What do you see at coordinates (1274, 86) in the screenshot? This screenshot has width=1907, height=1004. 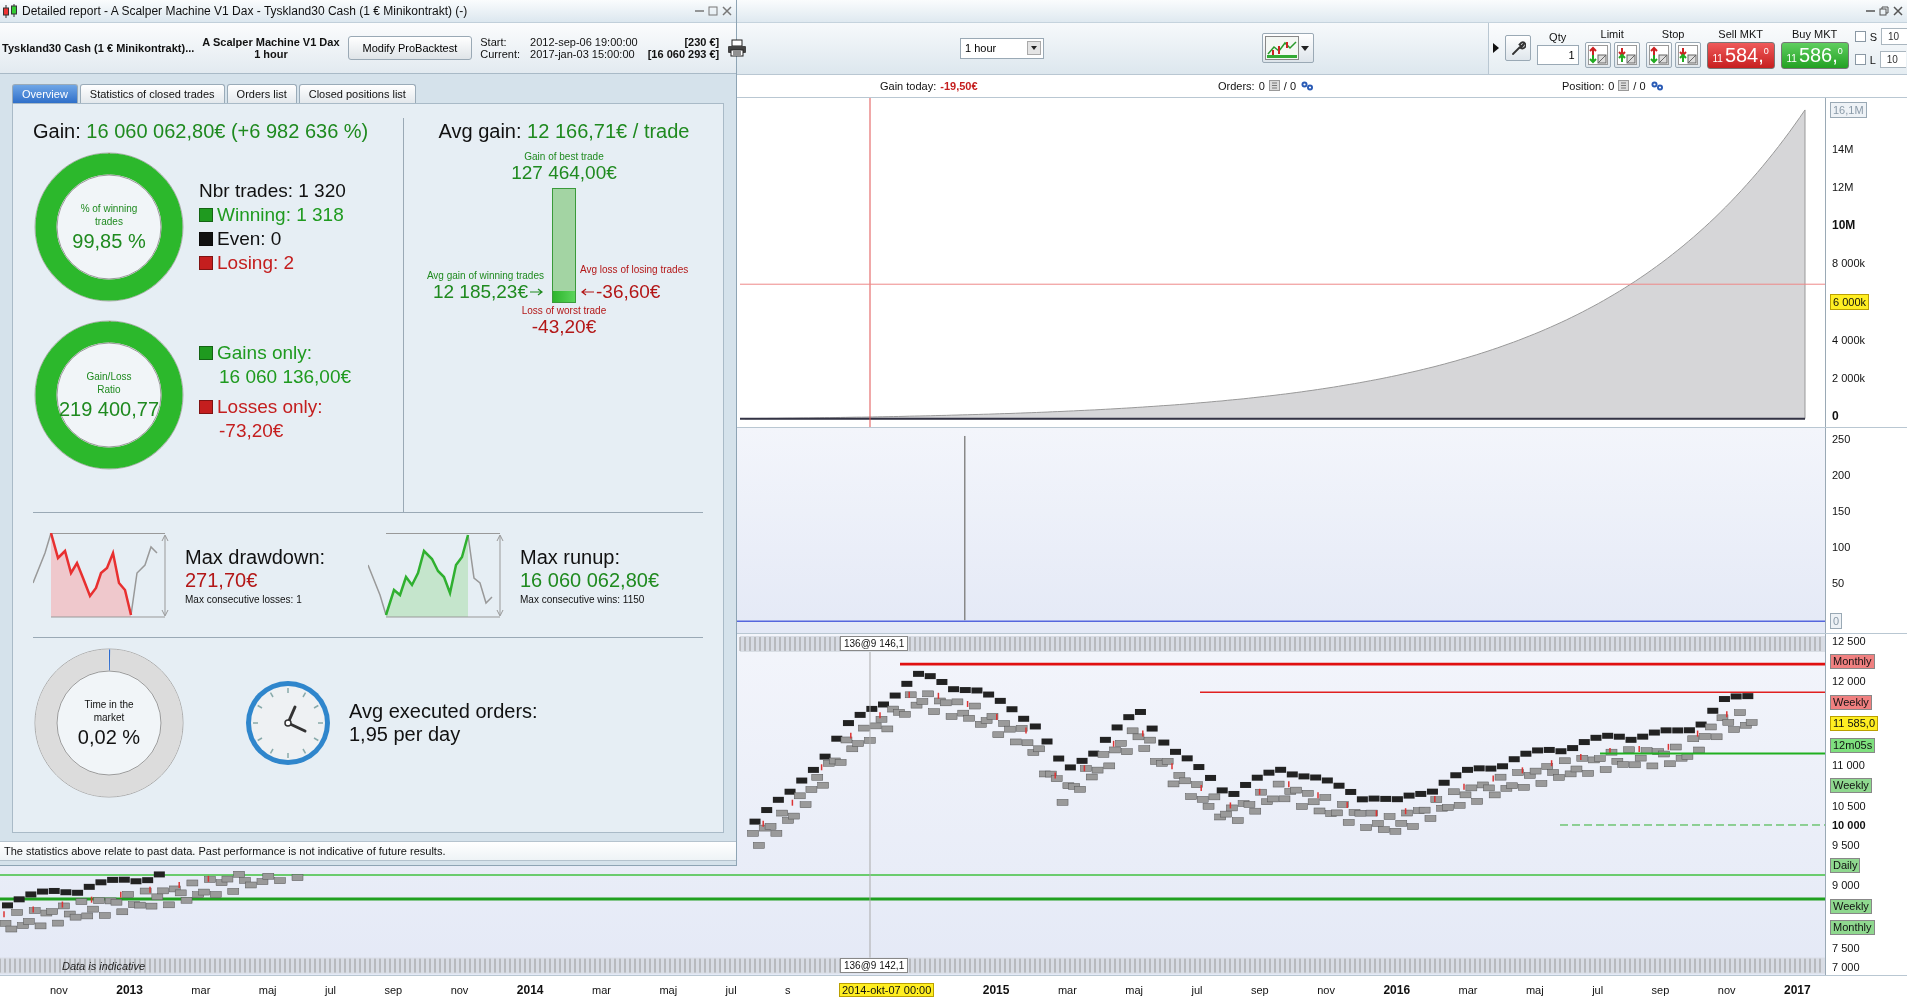 I see `list-icon` at bounding box center [1274, 86].